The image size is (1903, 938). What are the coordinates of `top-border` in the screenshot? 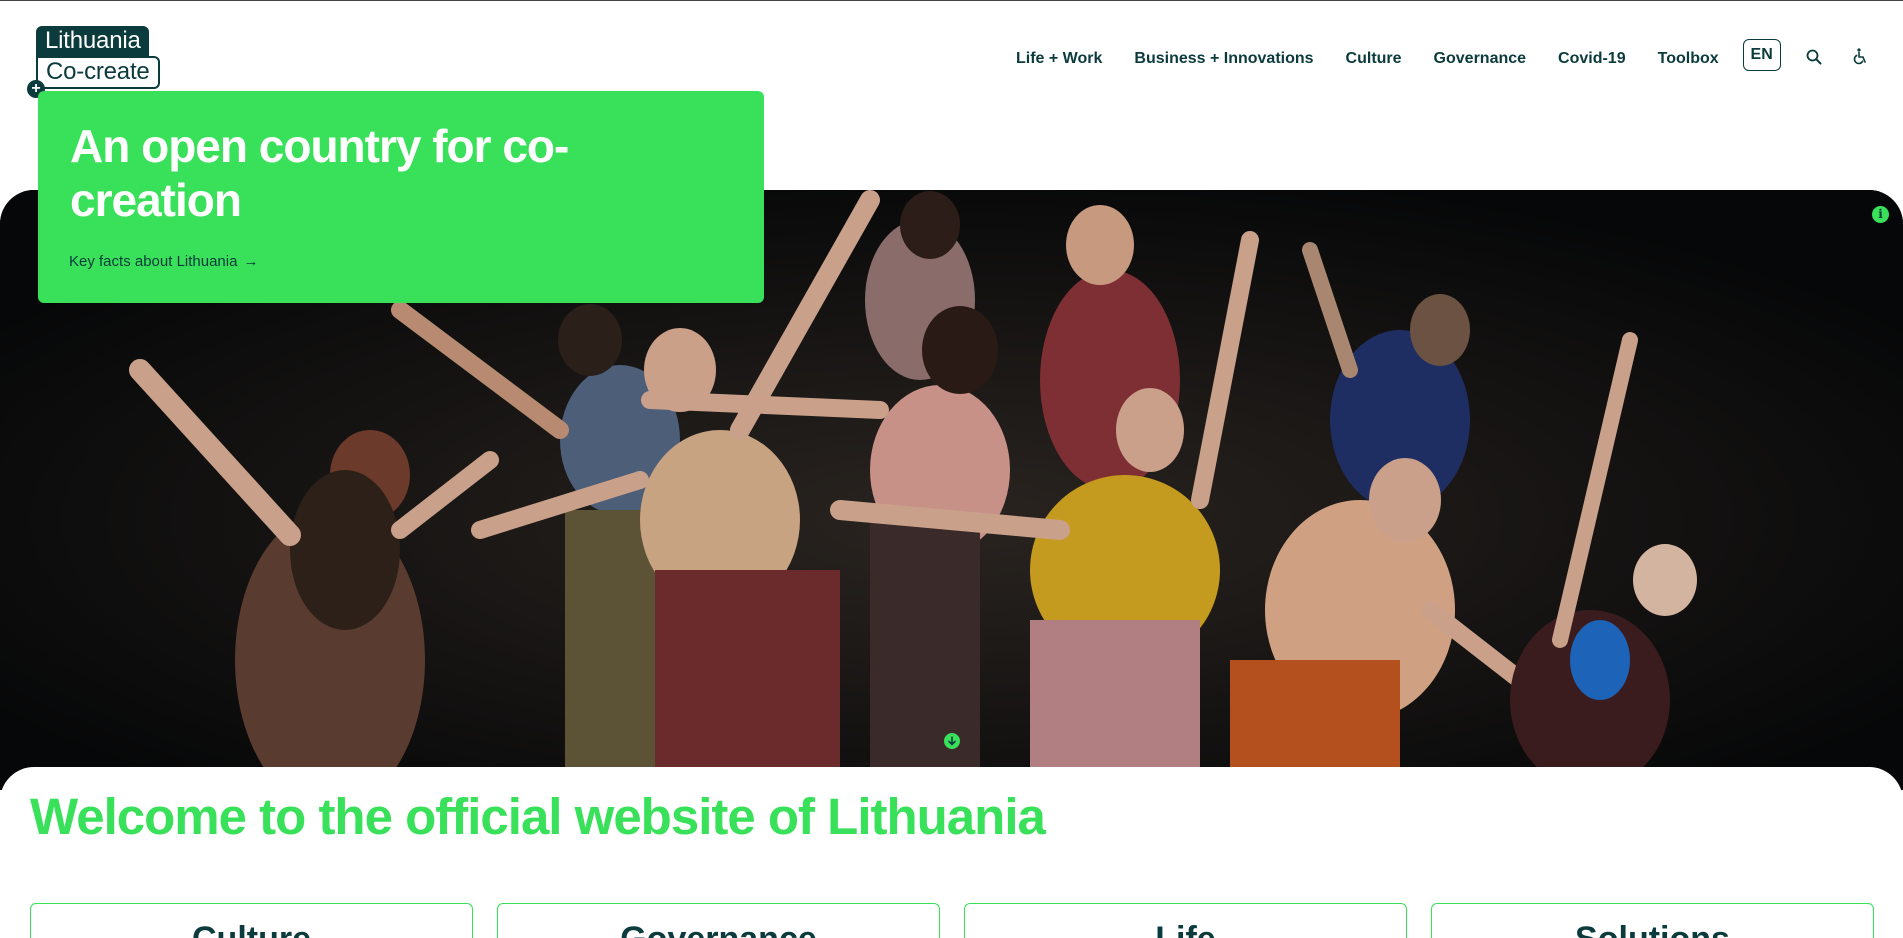 It's located at (951, 0).